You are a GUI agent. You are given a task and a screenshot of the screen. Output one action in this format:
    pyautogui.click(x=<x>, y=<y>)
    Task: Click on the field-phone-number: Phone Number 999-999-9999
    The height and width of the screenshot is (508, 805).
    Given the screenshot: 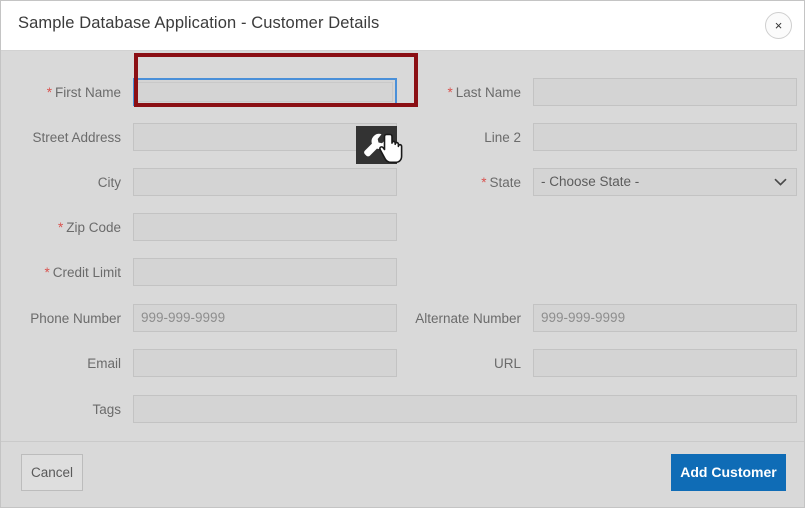 What is the action you would take?
    pyautogui.click(x=206, y=318)
    